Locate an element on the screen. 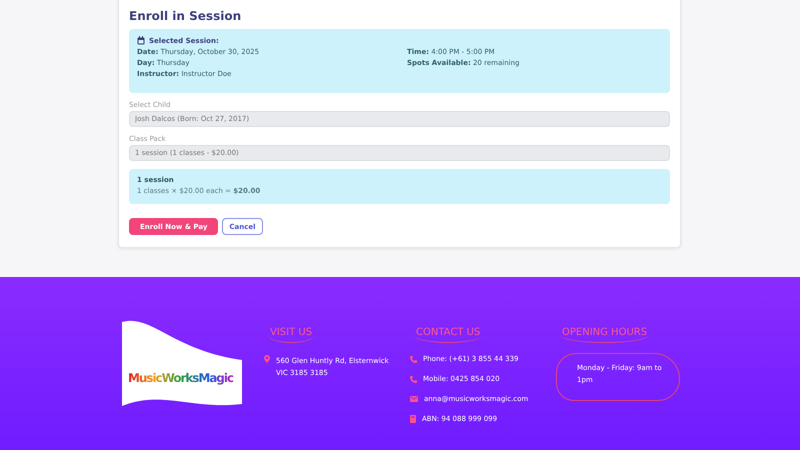 This screenshot has height=450, width=800. section-heading: OPENING HOURS is located at coordinates (605, 335).